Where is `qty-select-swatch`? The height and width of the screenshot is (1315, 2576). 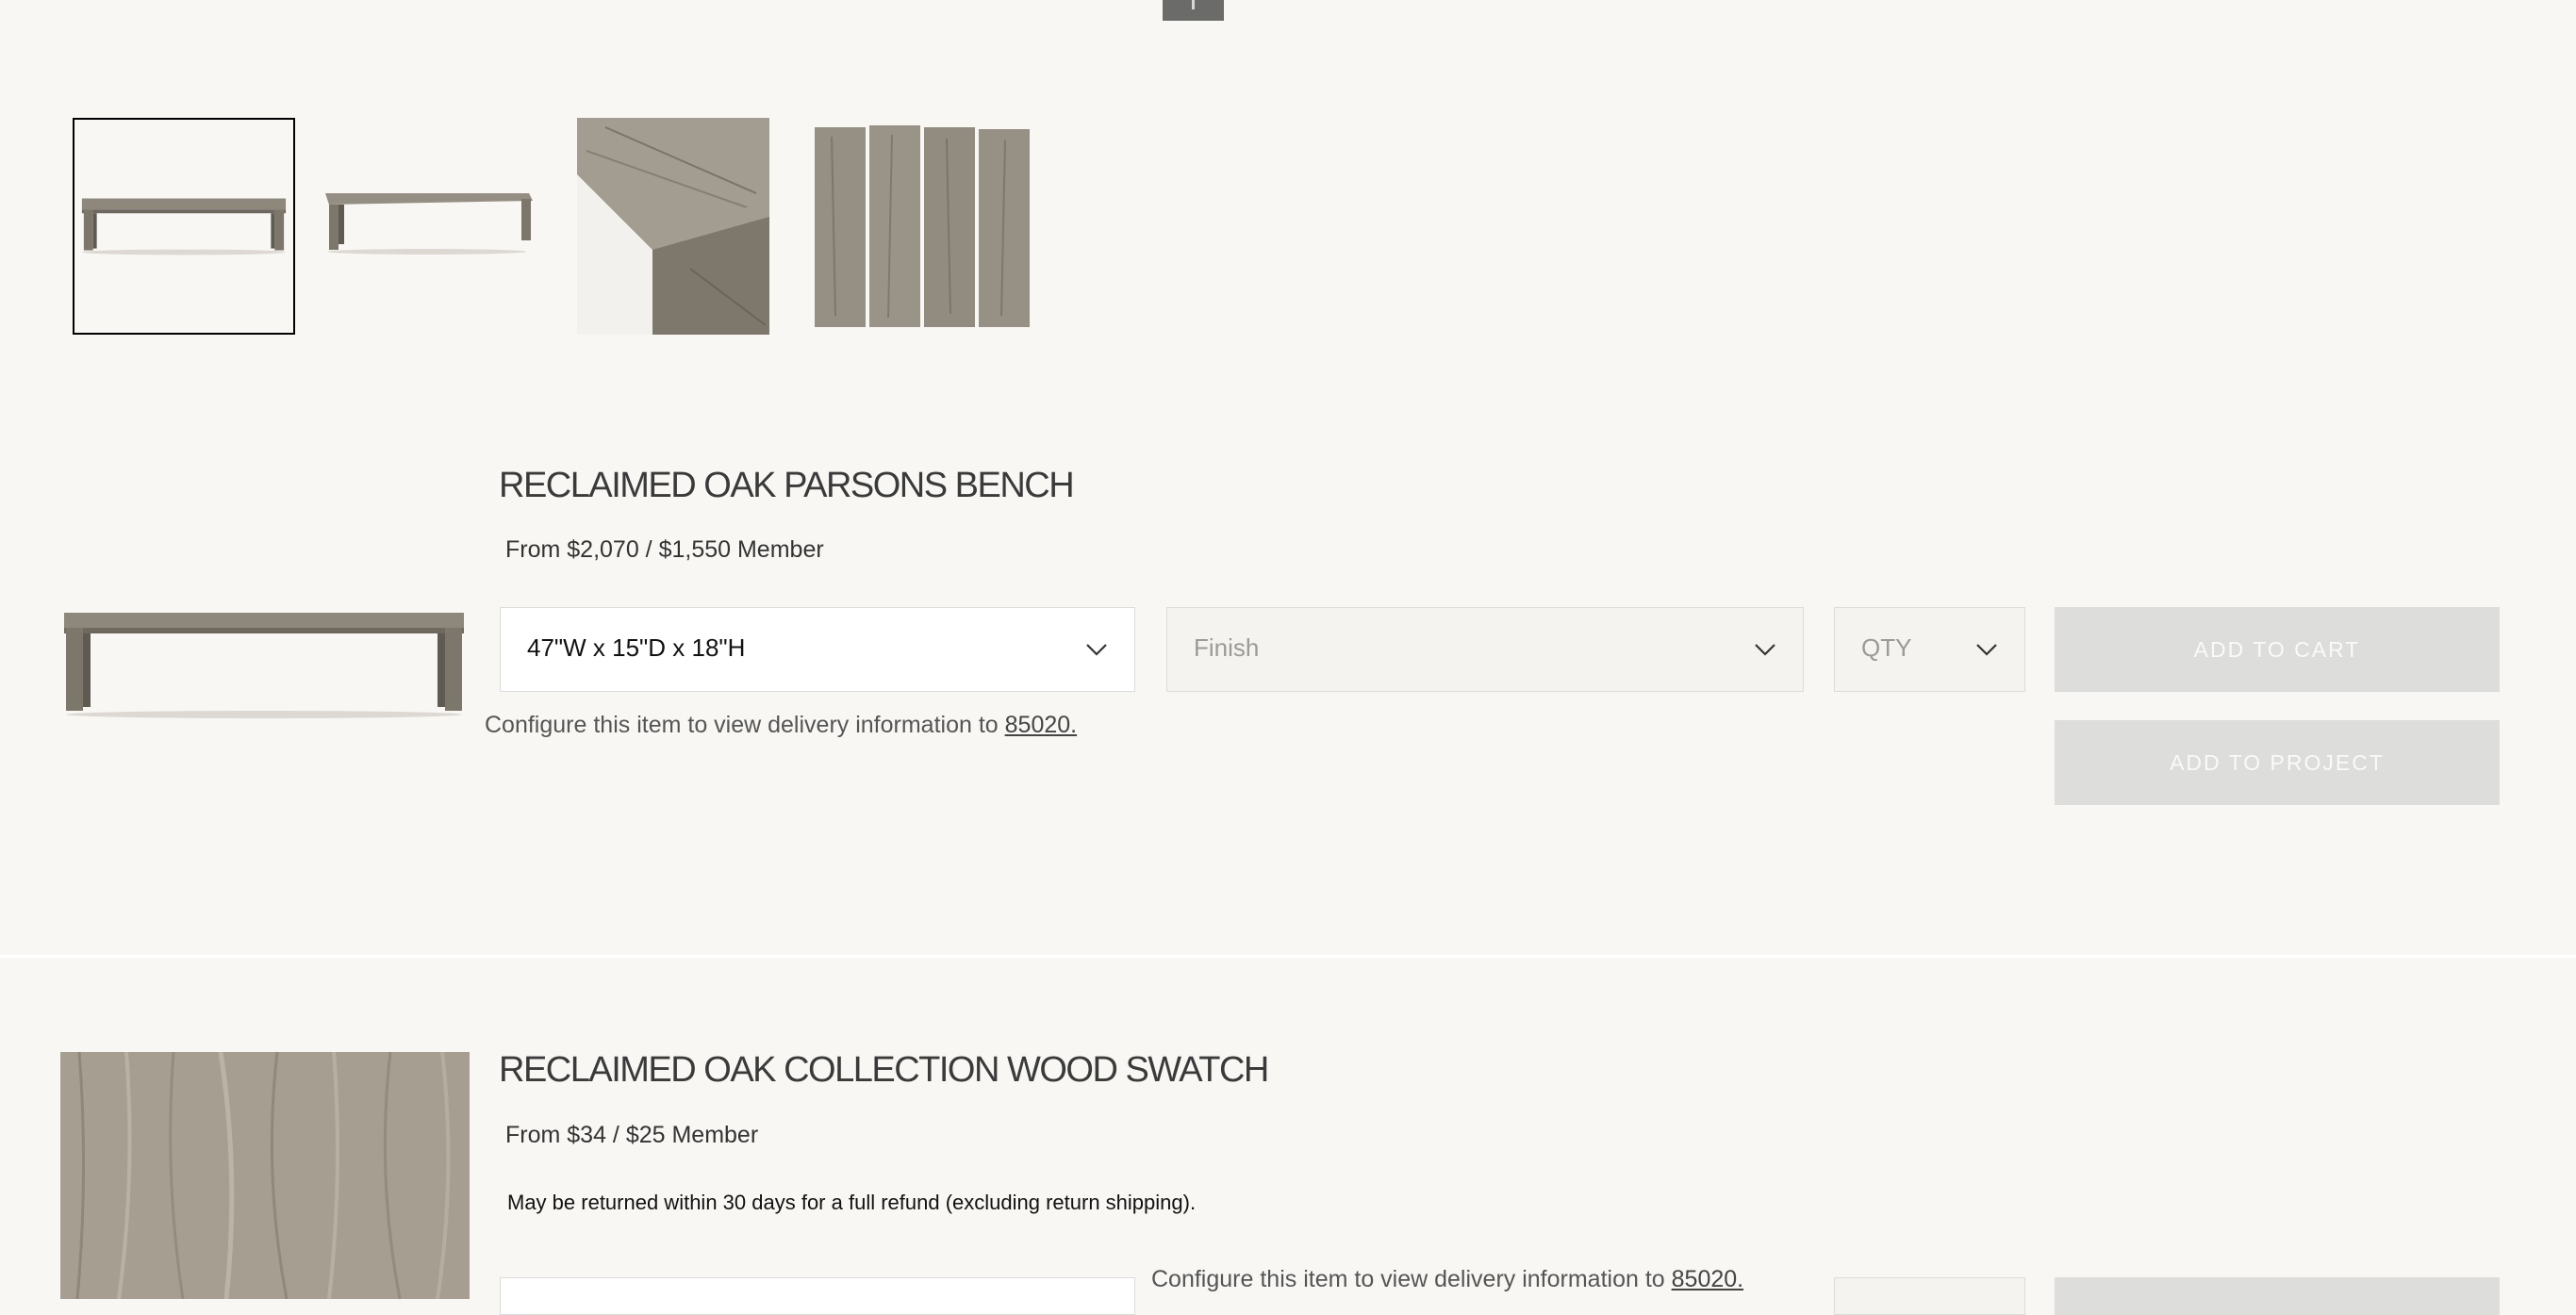 qty-select-swatch is located at coordinates (1929, 1296).